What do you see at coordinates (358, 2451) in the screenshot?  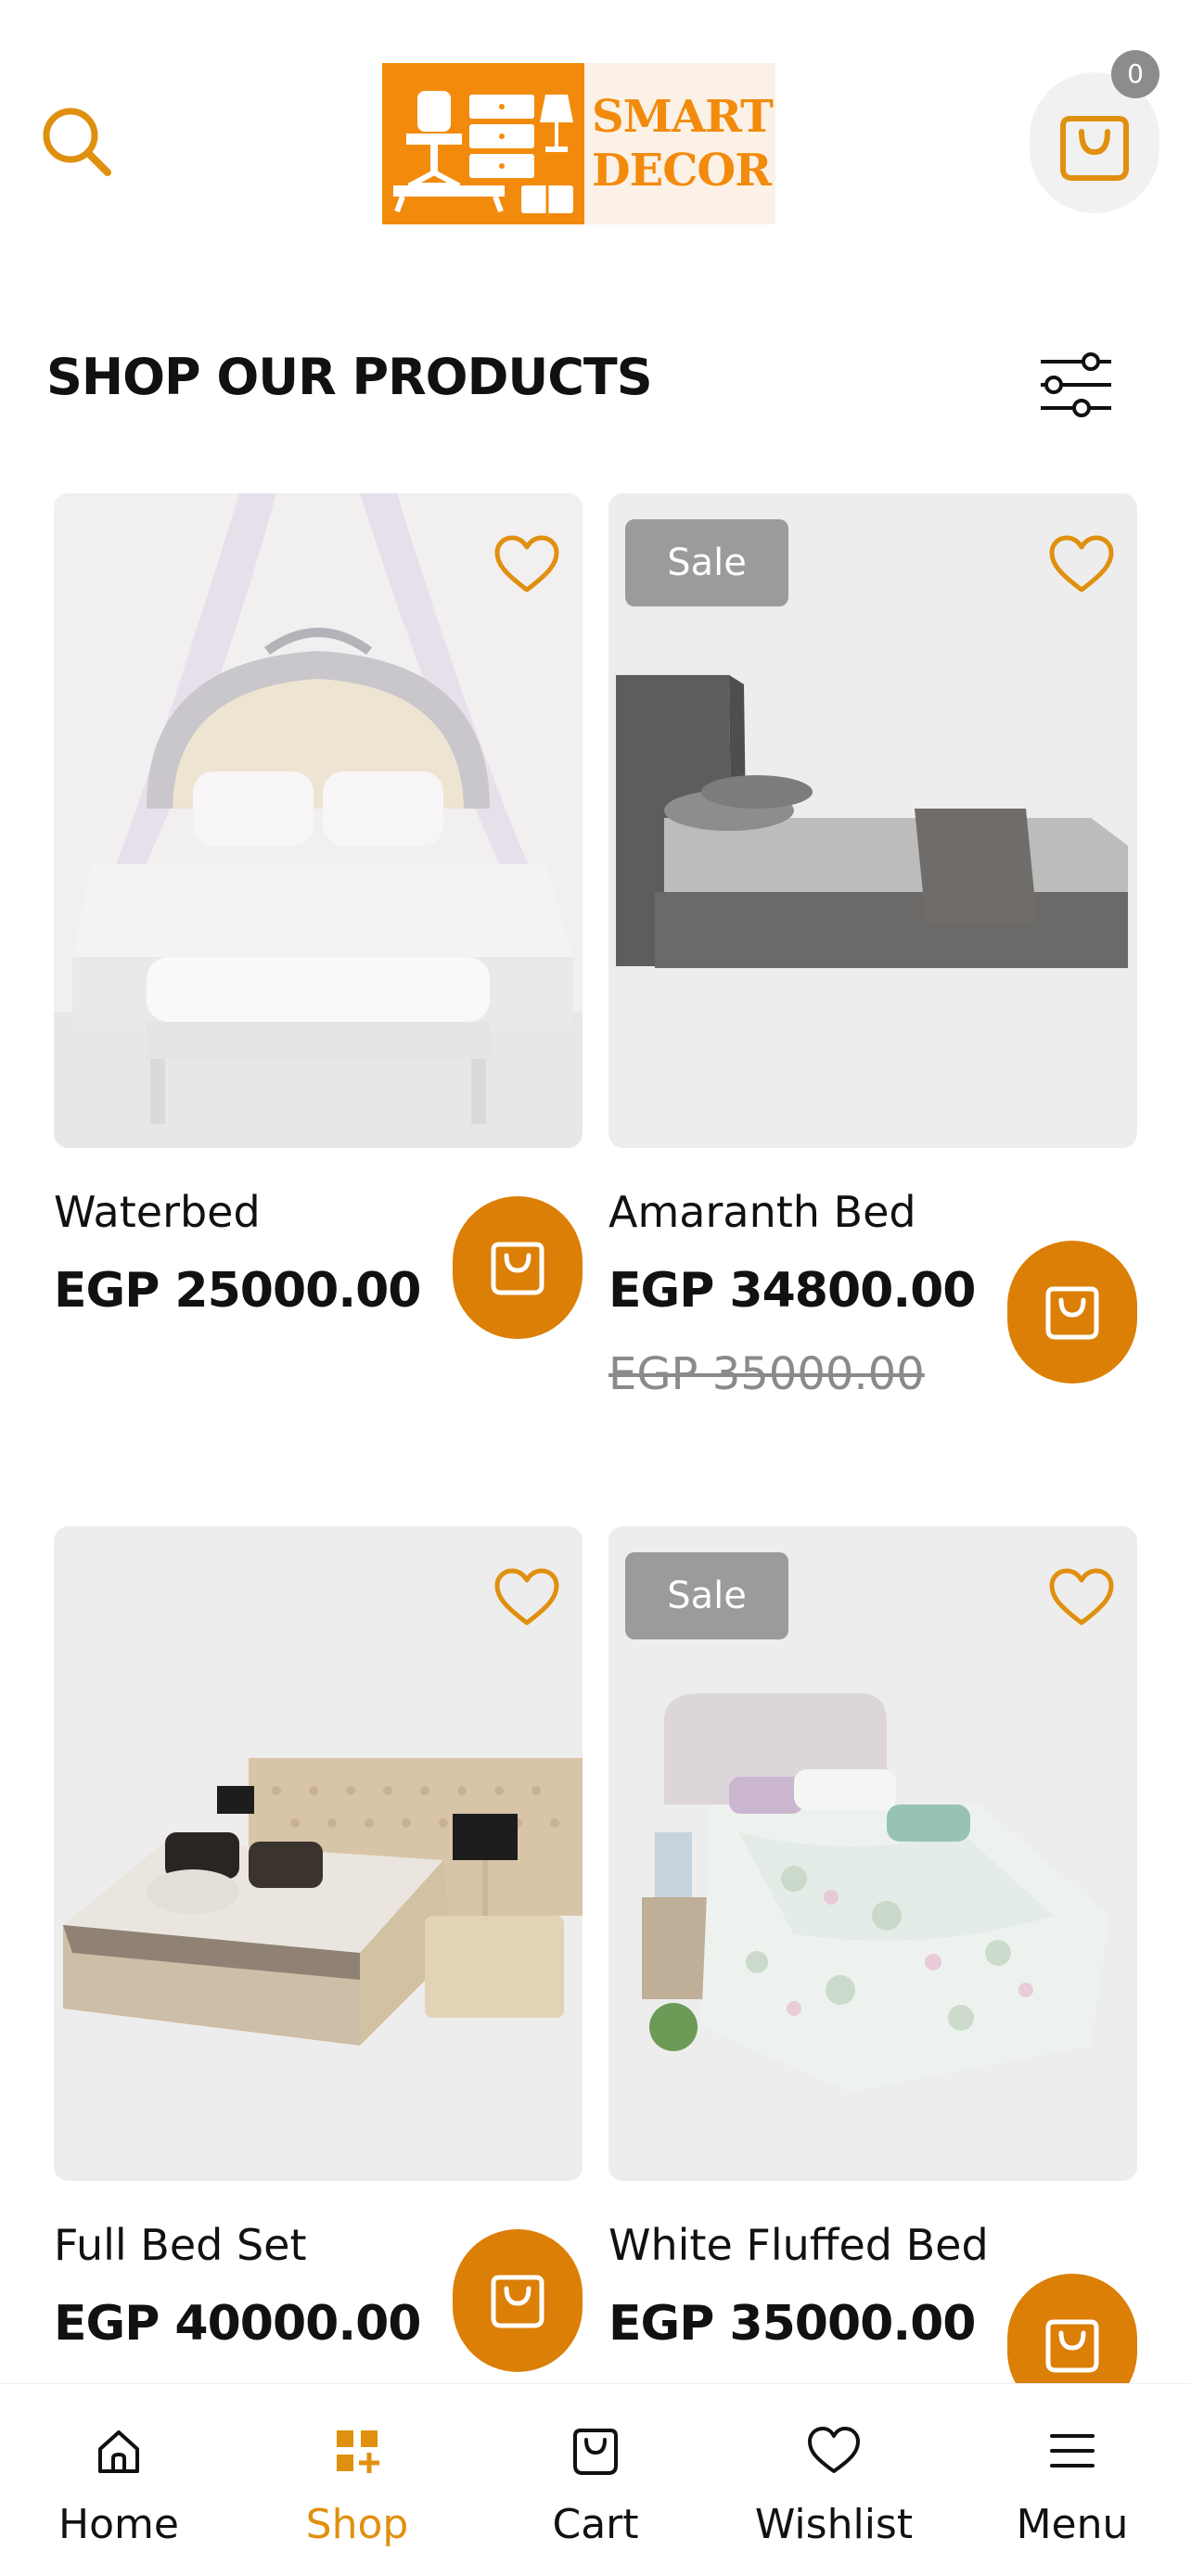 I see `grid-plus-icon` at bounding box center [358, 2451].